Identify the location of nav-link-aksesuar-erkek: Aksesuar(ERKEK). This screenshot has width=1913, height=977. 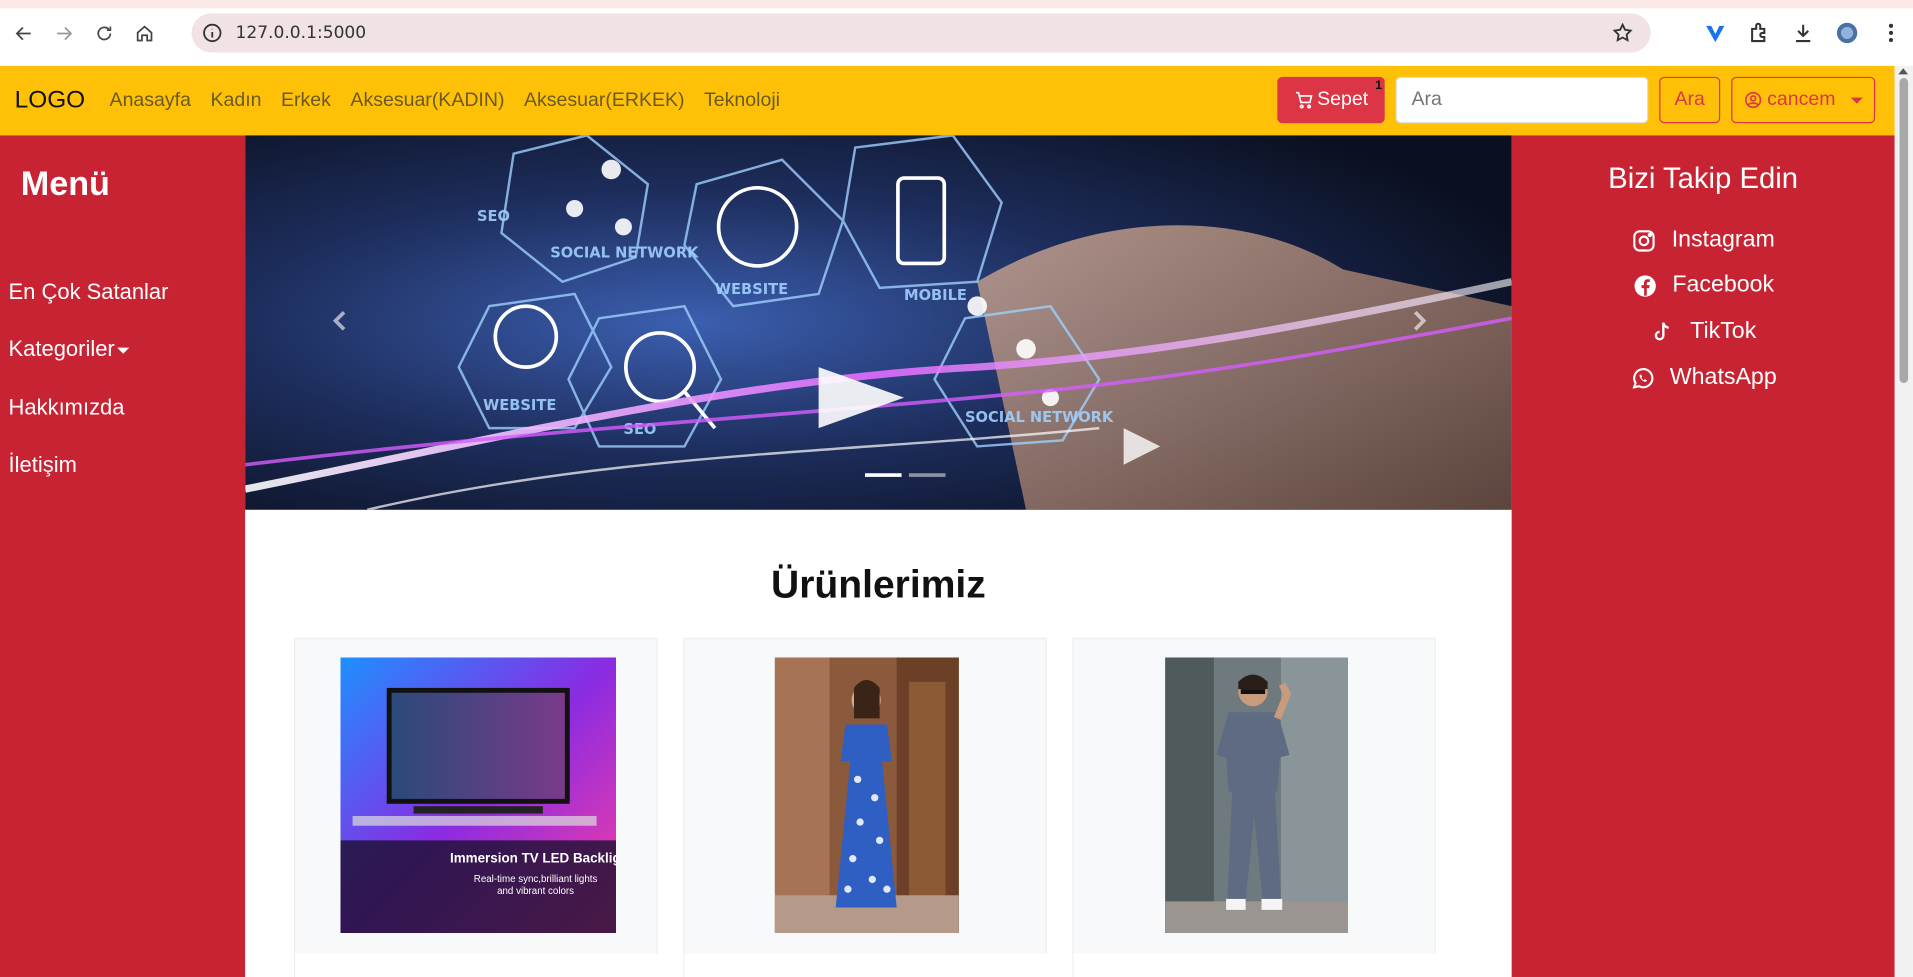
(604, 101).